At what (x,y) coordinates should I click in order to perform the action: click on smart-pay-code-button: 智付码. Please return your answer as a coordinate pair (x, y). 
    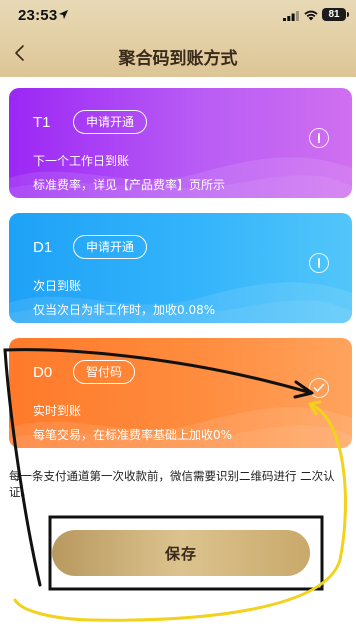
    Looking at the image, I should click on (104, 372).